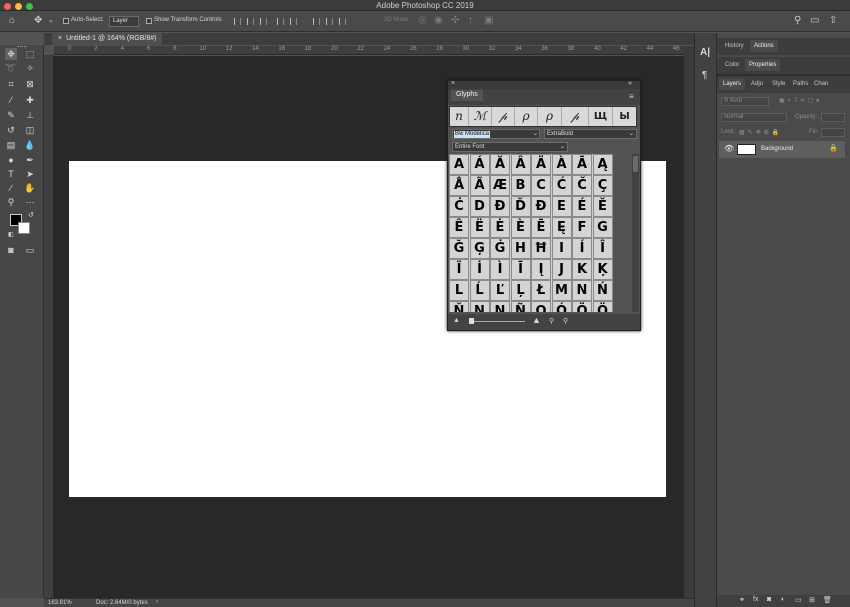 Image resolution: width=850 pixels, height=607 pixels. What do you see at coordinates (631, 96) in the screenshot?
I see `panel-menu-icon: ≡` at bounding box center [631, 96].